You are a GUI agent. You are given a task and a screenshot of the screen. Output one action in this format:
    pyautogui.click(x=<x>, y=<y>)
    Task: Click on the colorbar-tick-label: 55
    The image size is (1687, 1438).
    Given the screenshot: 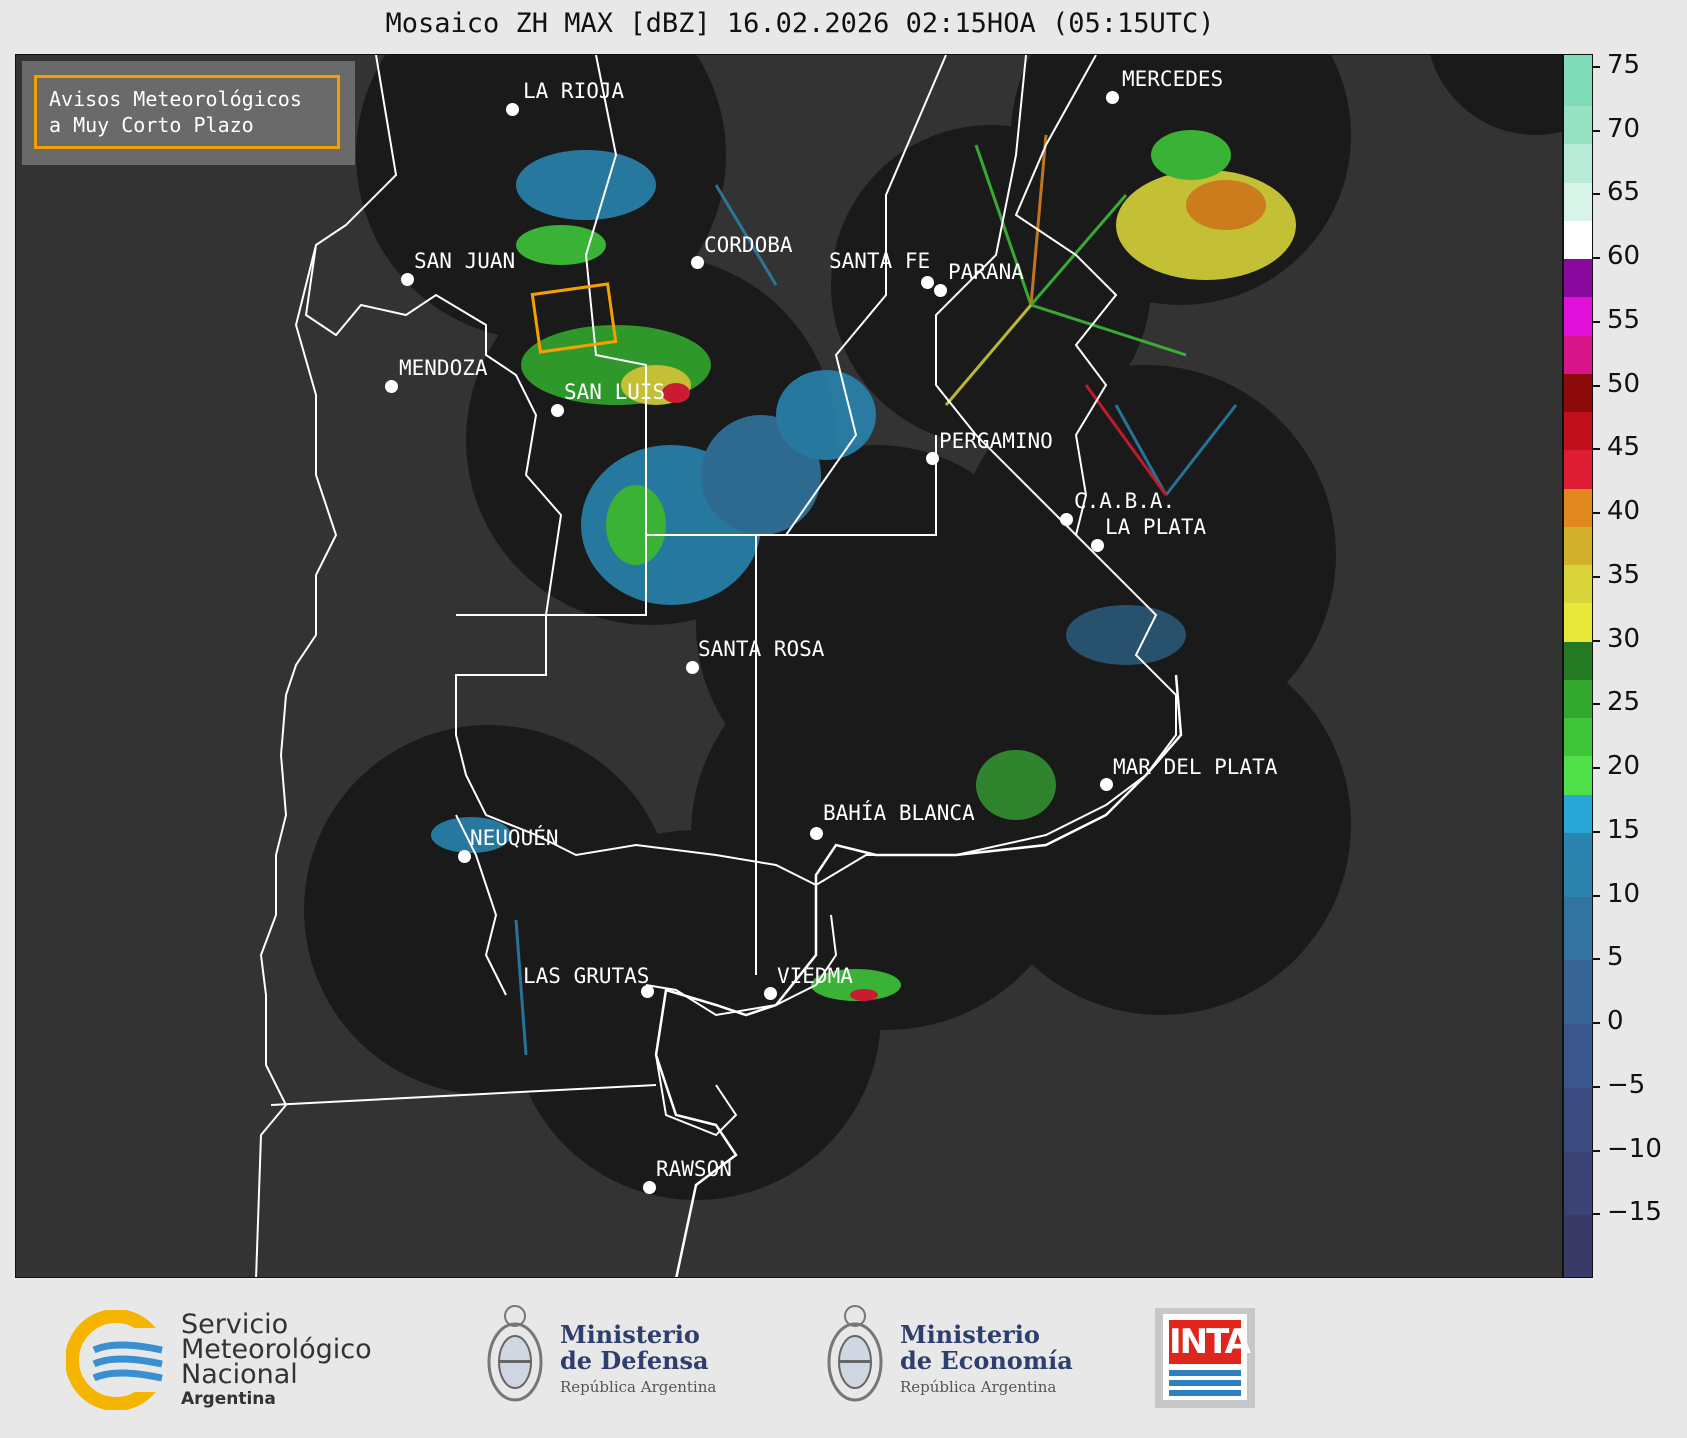 What is the action you would take?
    pyautogui.click(x=1616, y=320)
    